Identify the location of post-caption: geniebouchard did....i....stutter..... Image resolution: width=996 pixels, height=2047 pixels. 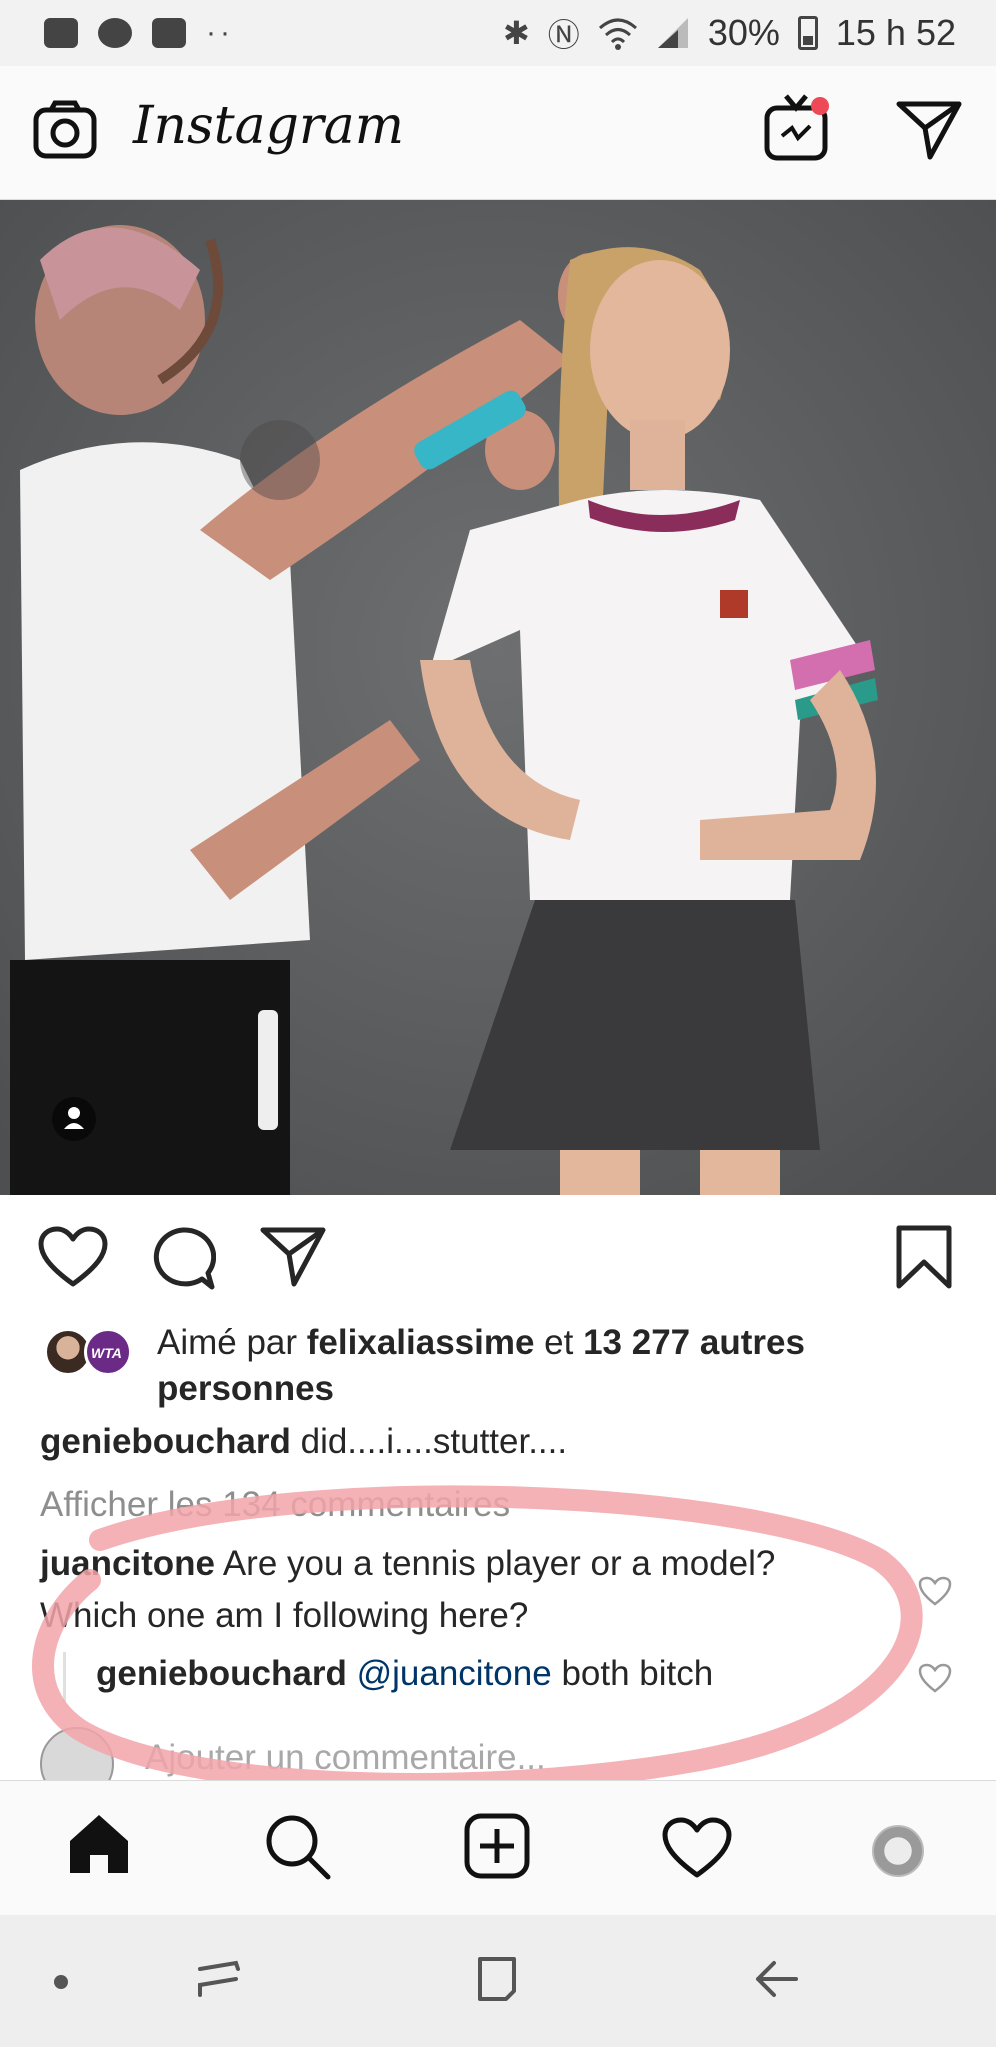
(303, 1442).